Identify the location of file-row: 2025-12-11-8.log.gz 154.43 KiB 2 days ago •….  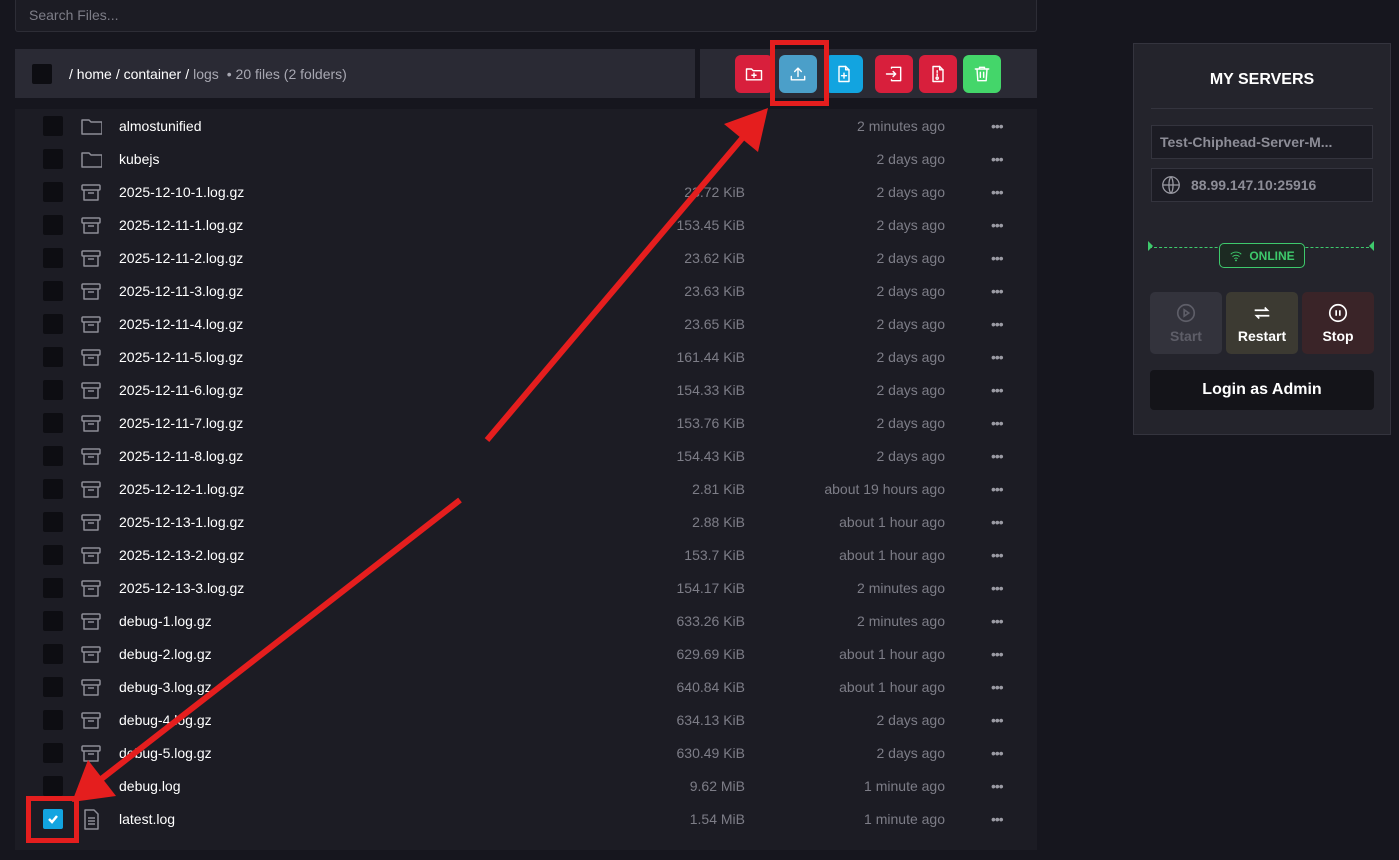
(526, 455).